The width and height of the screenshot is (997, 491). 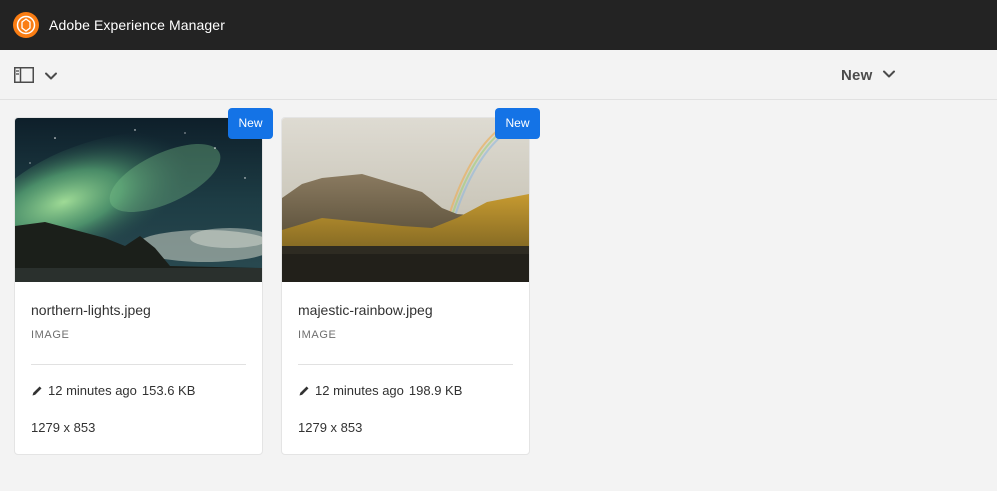 I want to click on global-header: Adobe Experience Manager, so click(x=498, y=25).